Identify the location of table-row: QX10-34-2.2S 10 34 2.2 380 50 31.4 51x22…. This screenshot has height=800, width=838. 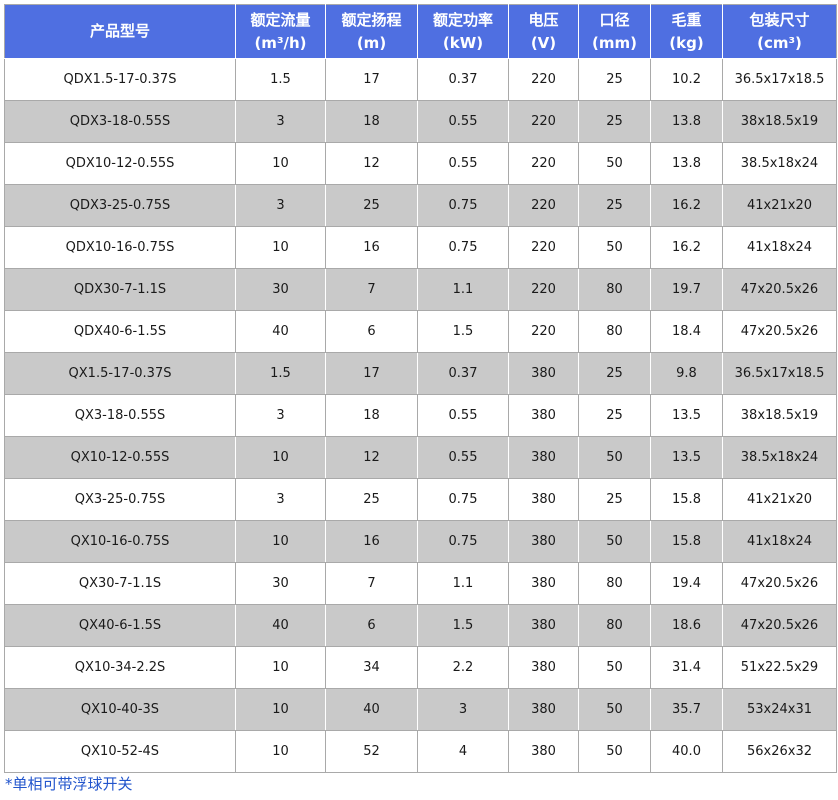
(420, 667).